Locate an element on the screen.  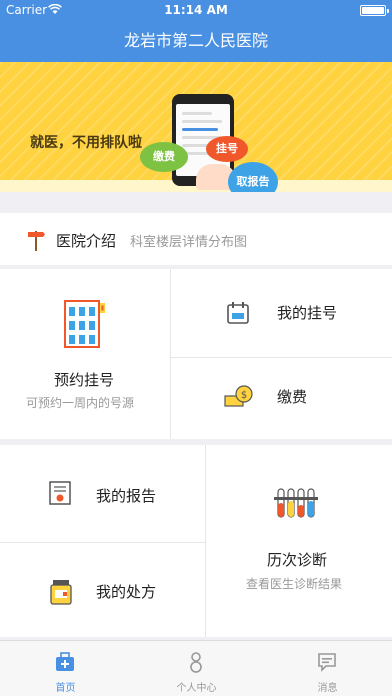
report-icon is located at coordinates (60, 493).